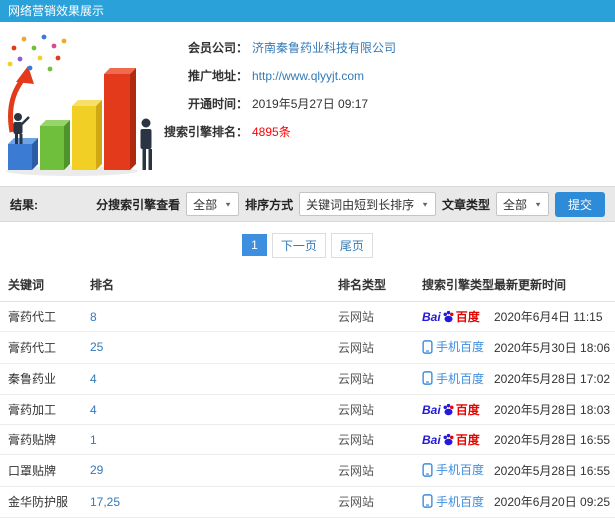 The height and width of the screenshot is (520, 615). I want to click on baidu-paw-icon, so click(448, 409).